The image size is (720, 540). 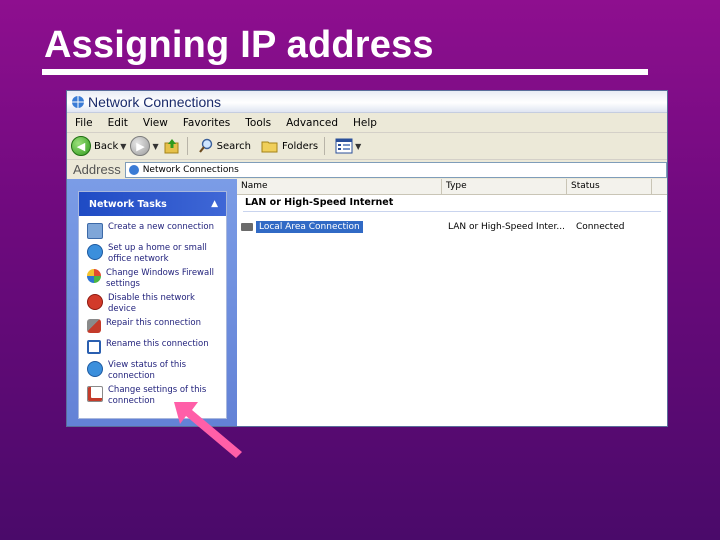 I want to click on back-button: ◀ Back ▼, so click(x=98, y=146).